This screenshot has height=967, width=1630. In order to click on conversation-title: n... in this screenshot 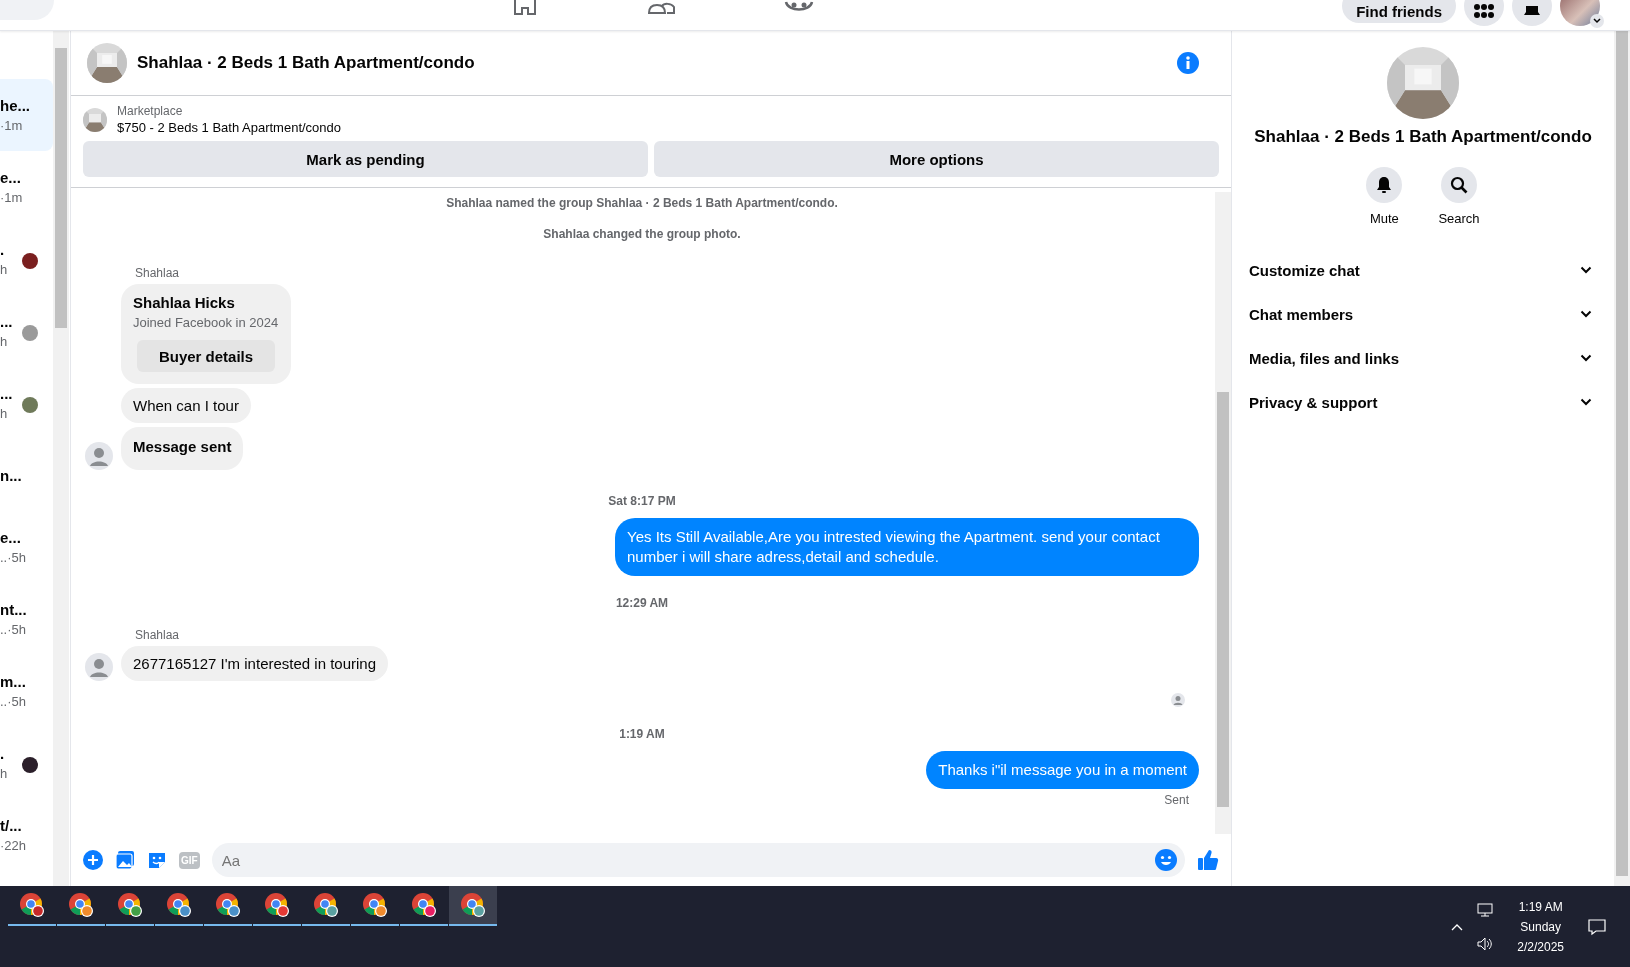, I will do `click(11, 475)`.